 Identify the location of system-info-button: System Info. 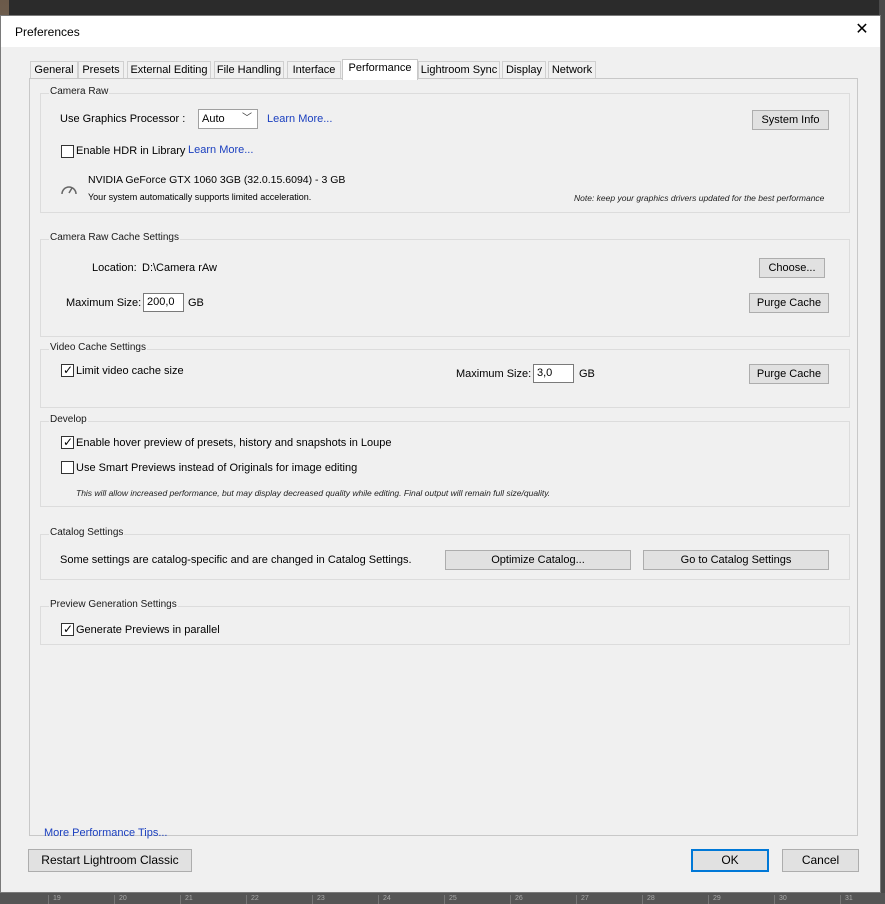
(790, 120).